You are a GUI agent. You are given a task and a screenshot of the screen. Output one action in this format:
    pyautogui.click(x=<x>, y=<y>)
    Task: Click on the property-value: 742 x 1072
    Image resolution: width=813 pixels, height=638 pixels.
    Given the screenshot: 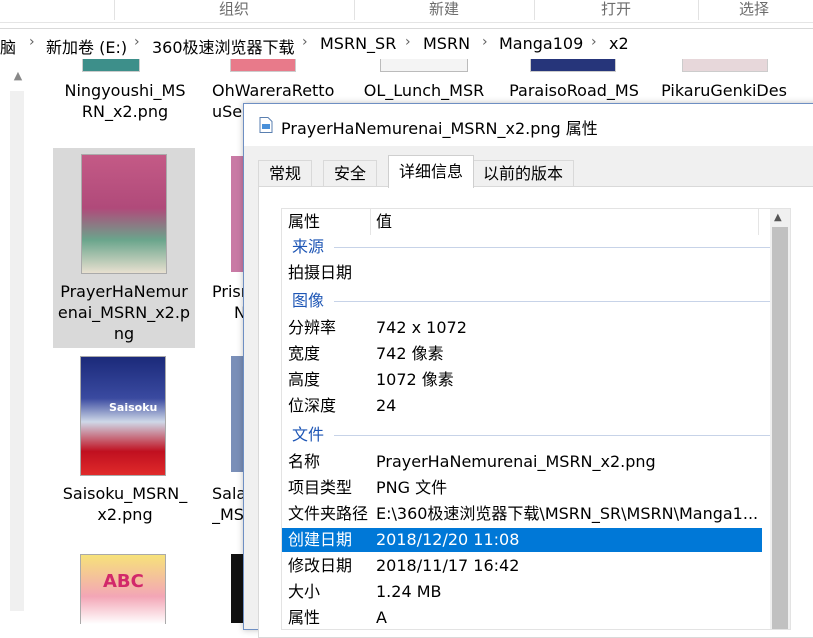 What is the action you would take?
    pyautogui.click(x=421, y=327)
    